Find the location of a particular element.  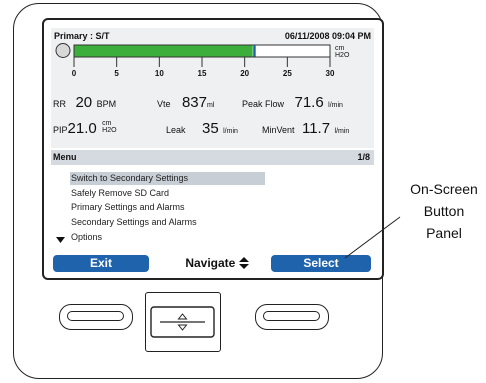

callout-line-2: Button is located at coordinates (444, 211).